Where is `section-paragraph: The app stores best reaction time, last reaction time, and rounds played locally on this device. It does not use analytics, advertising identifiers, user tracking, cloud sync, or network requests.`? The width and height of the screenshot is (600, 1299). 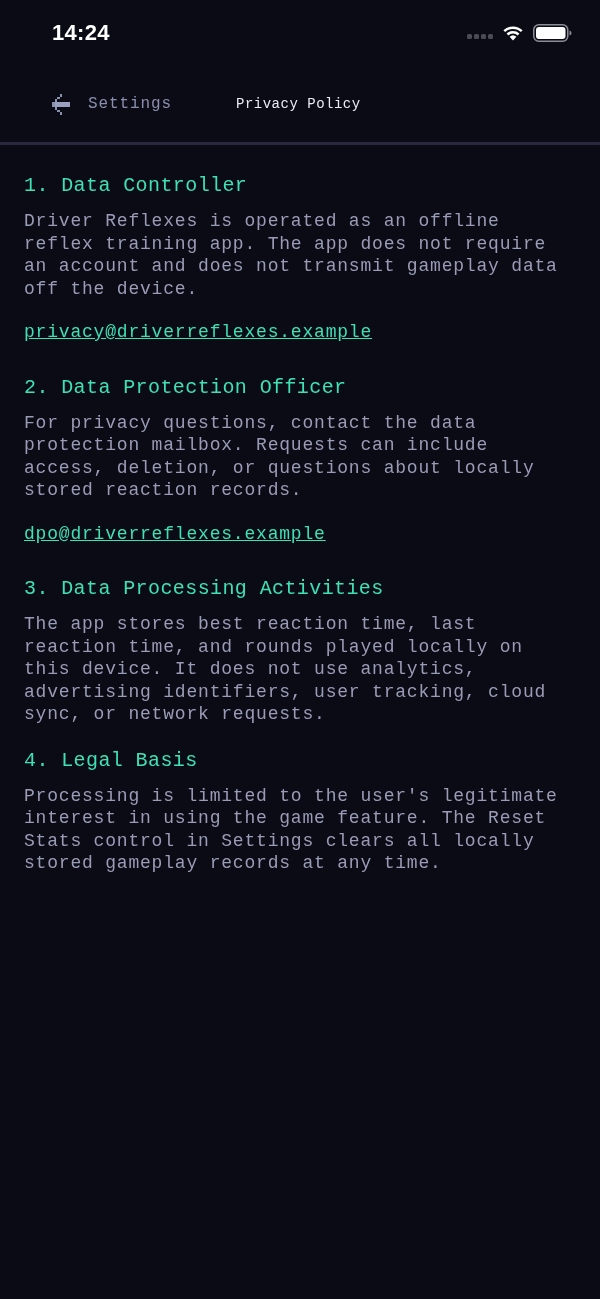 section-paragraph: The app stores best reaction time, last reaction time, and rounds played locally on this device. It does not use analytics, advertising identifiers, user tracking, cloud sync, or network requests. is located at coordinates (286, 669).